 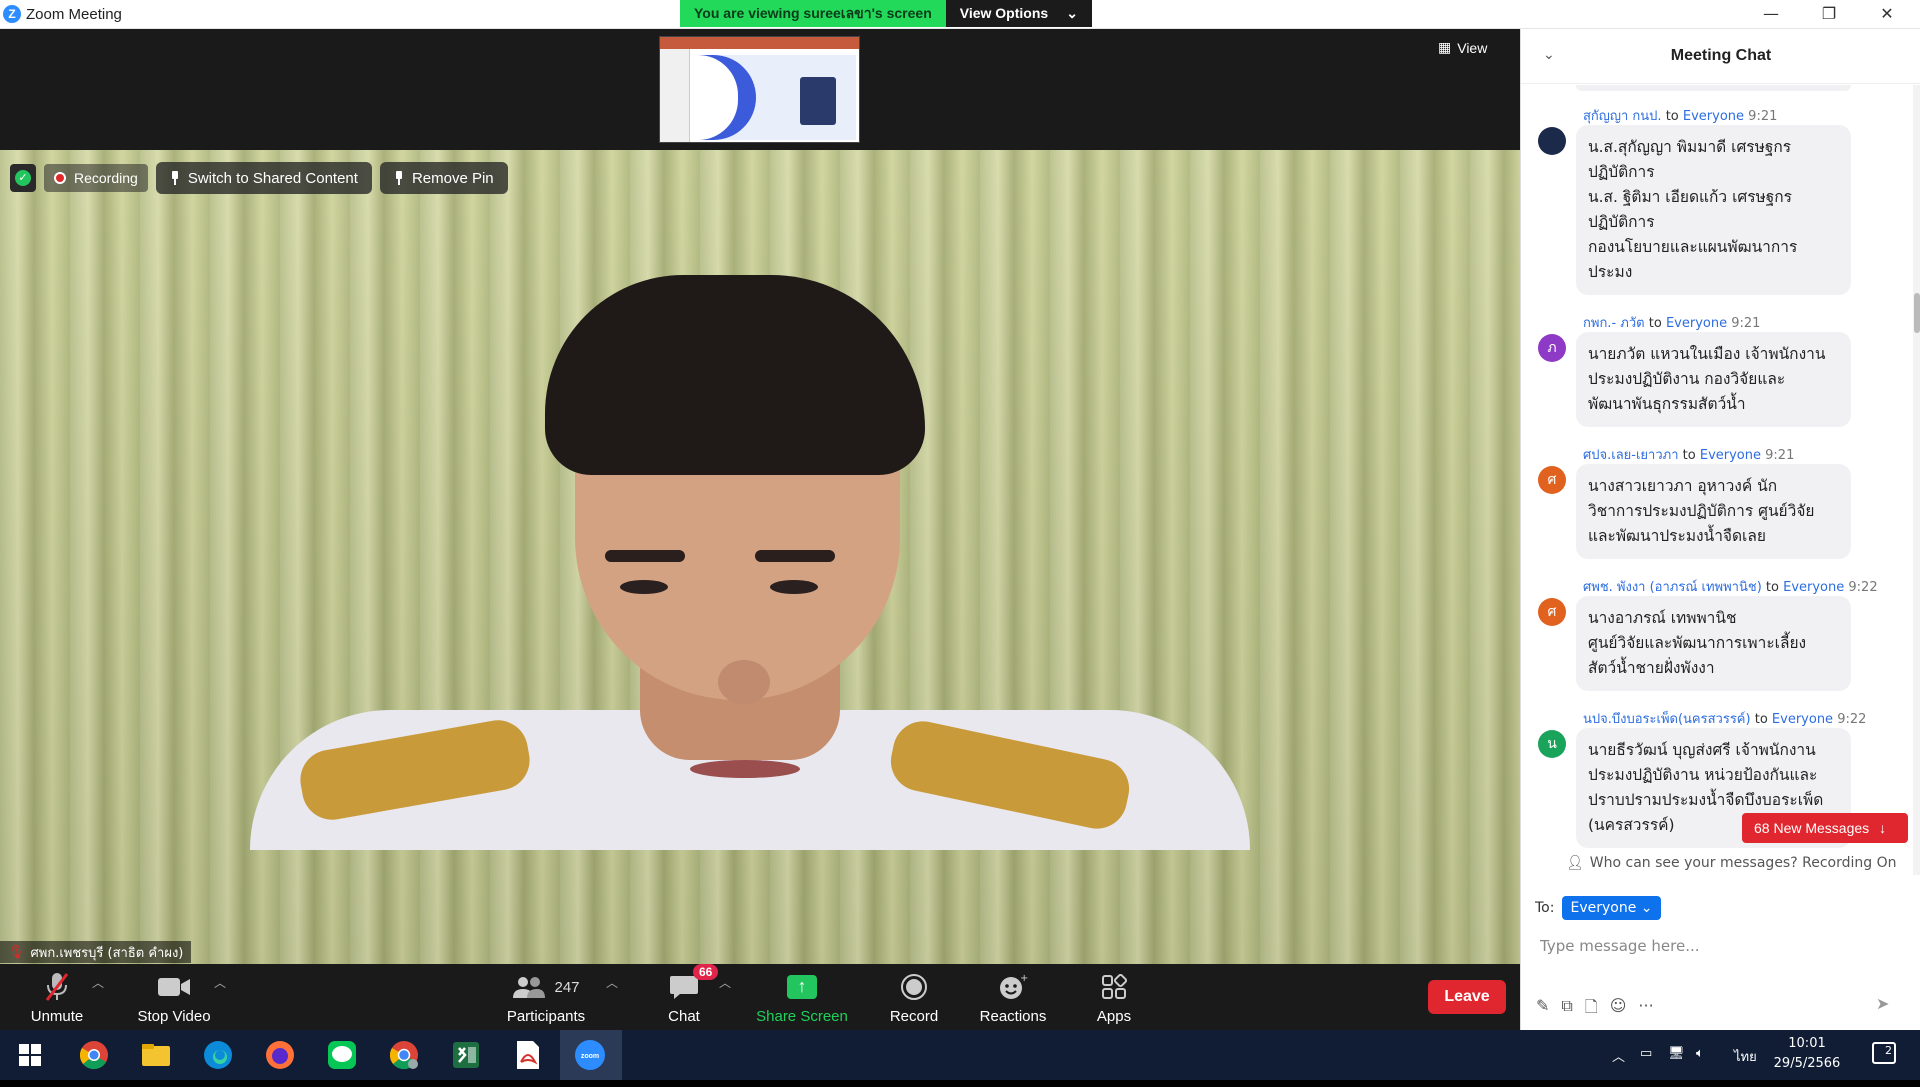 What do you see at coordinates (1645, 1009) in the screenshot?
I see `more-icon: ···` at bounding box center [1645, 1009].